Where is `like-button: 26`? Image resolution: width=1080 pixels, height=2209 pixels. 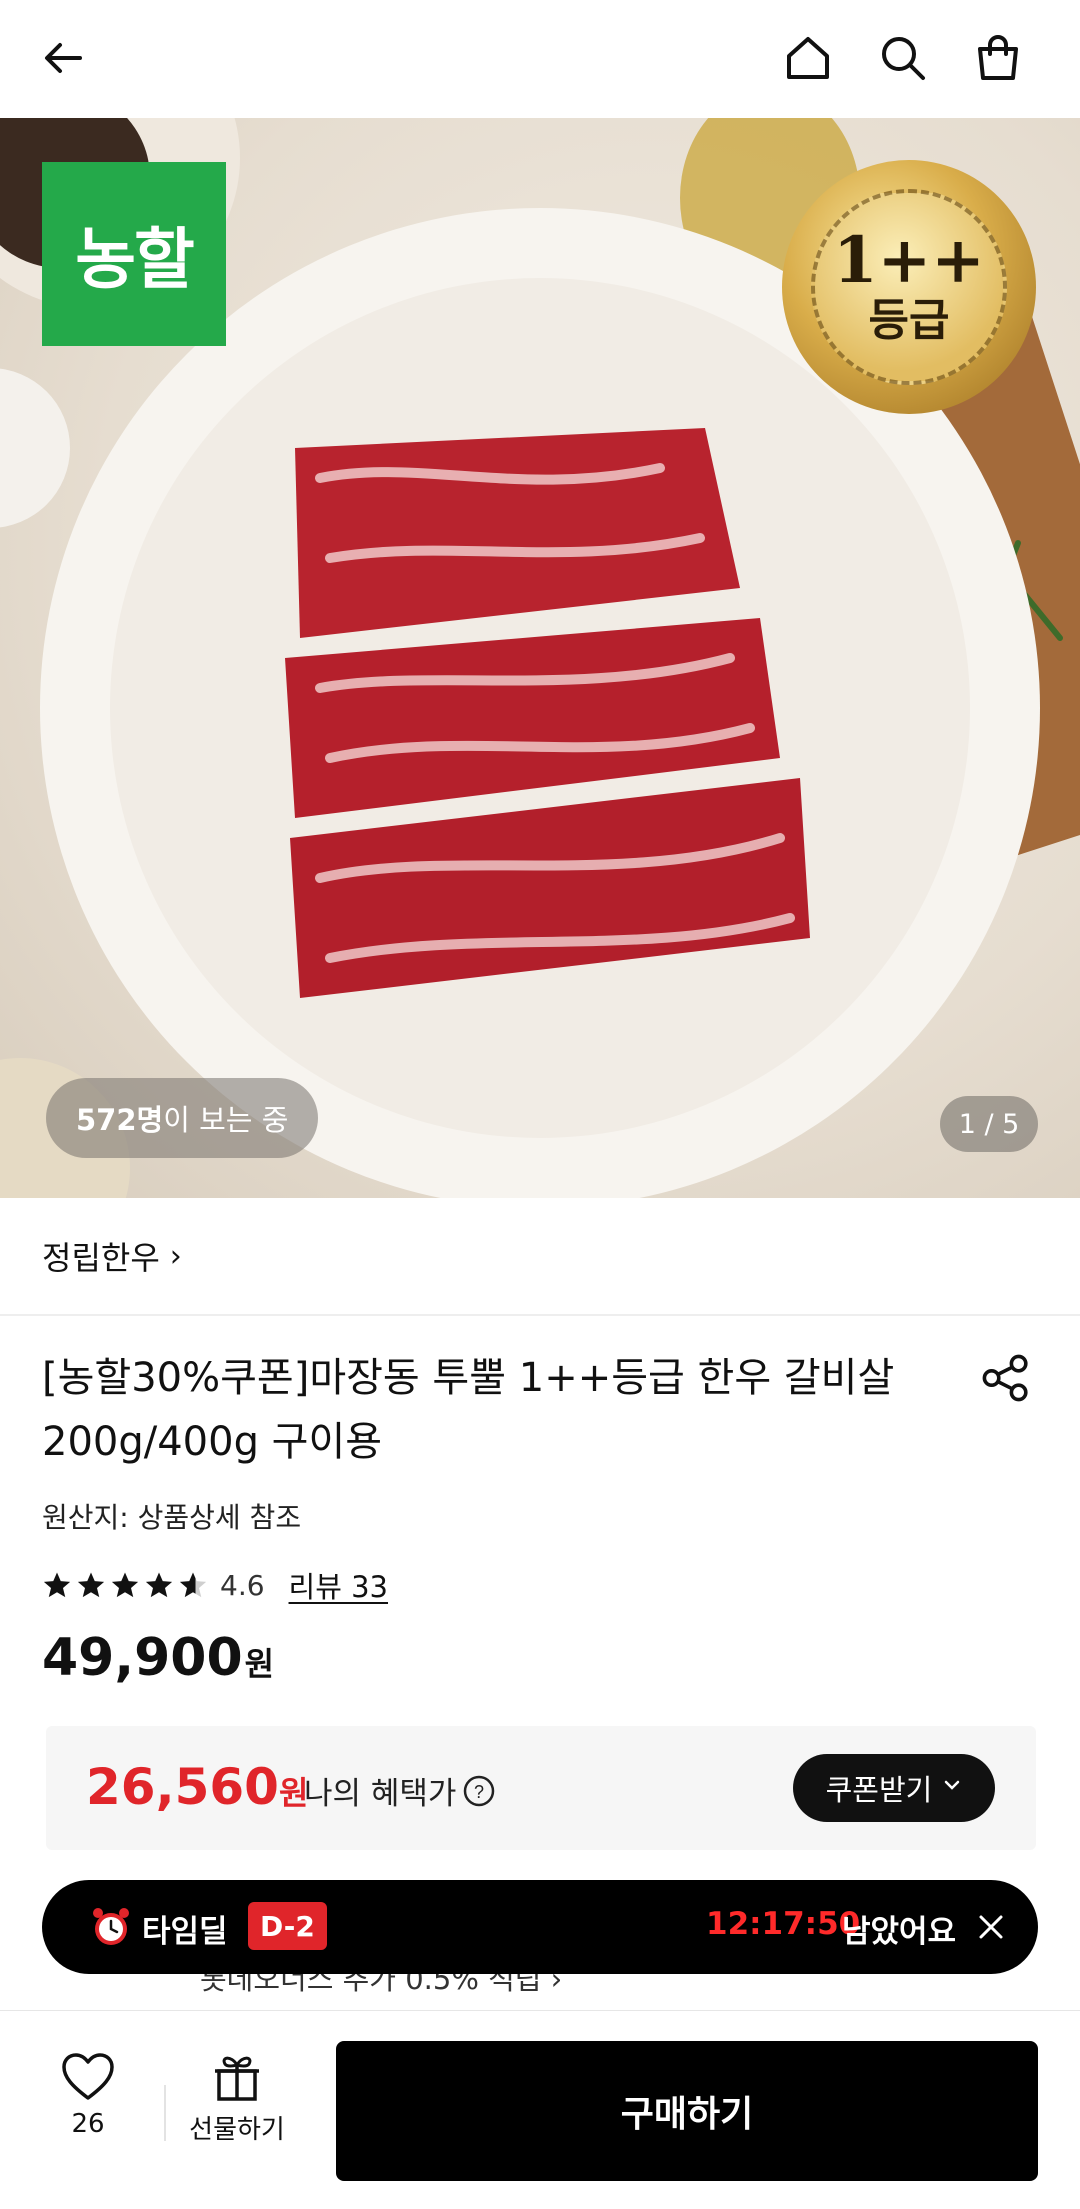 like-button: 26 is located at coordinates (88, 2111).